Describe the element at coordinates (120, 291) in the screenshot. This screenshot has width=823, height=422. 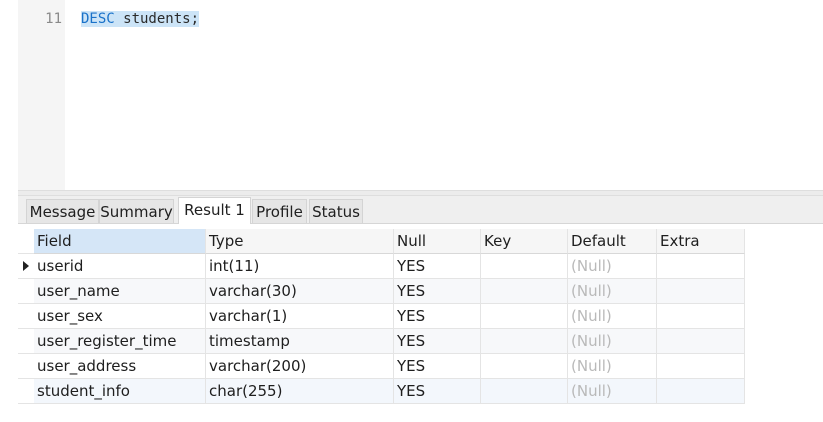
I see `cell-field: user_name` at that location.